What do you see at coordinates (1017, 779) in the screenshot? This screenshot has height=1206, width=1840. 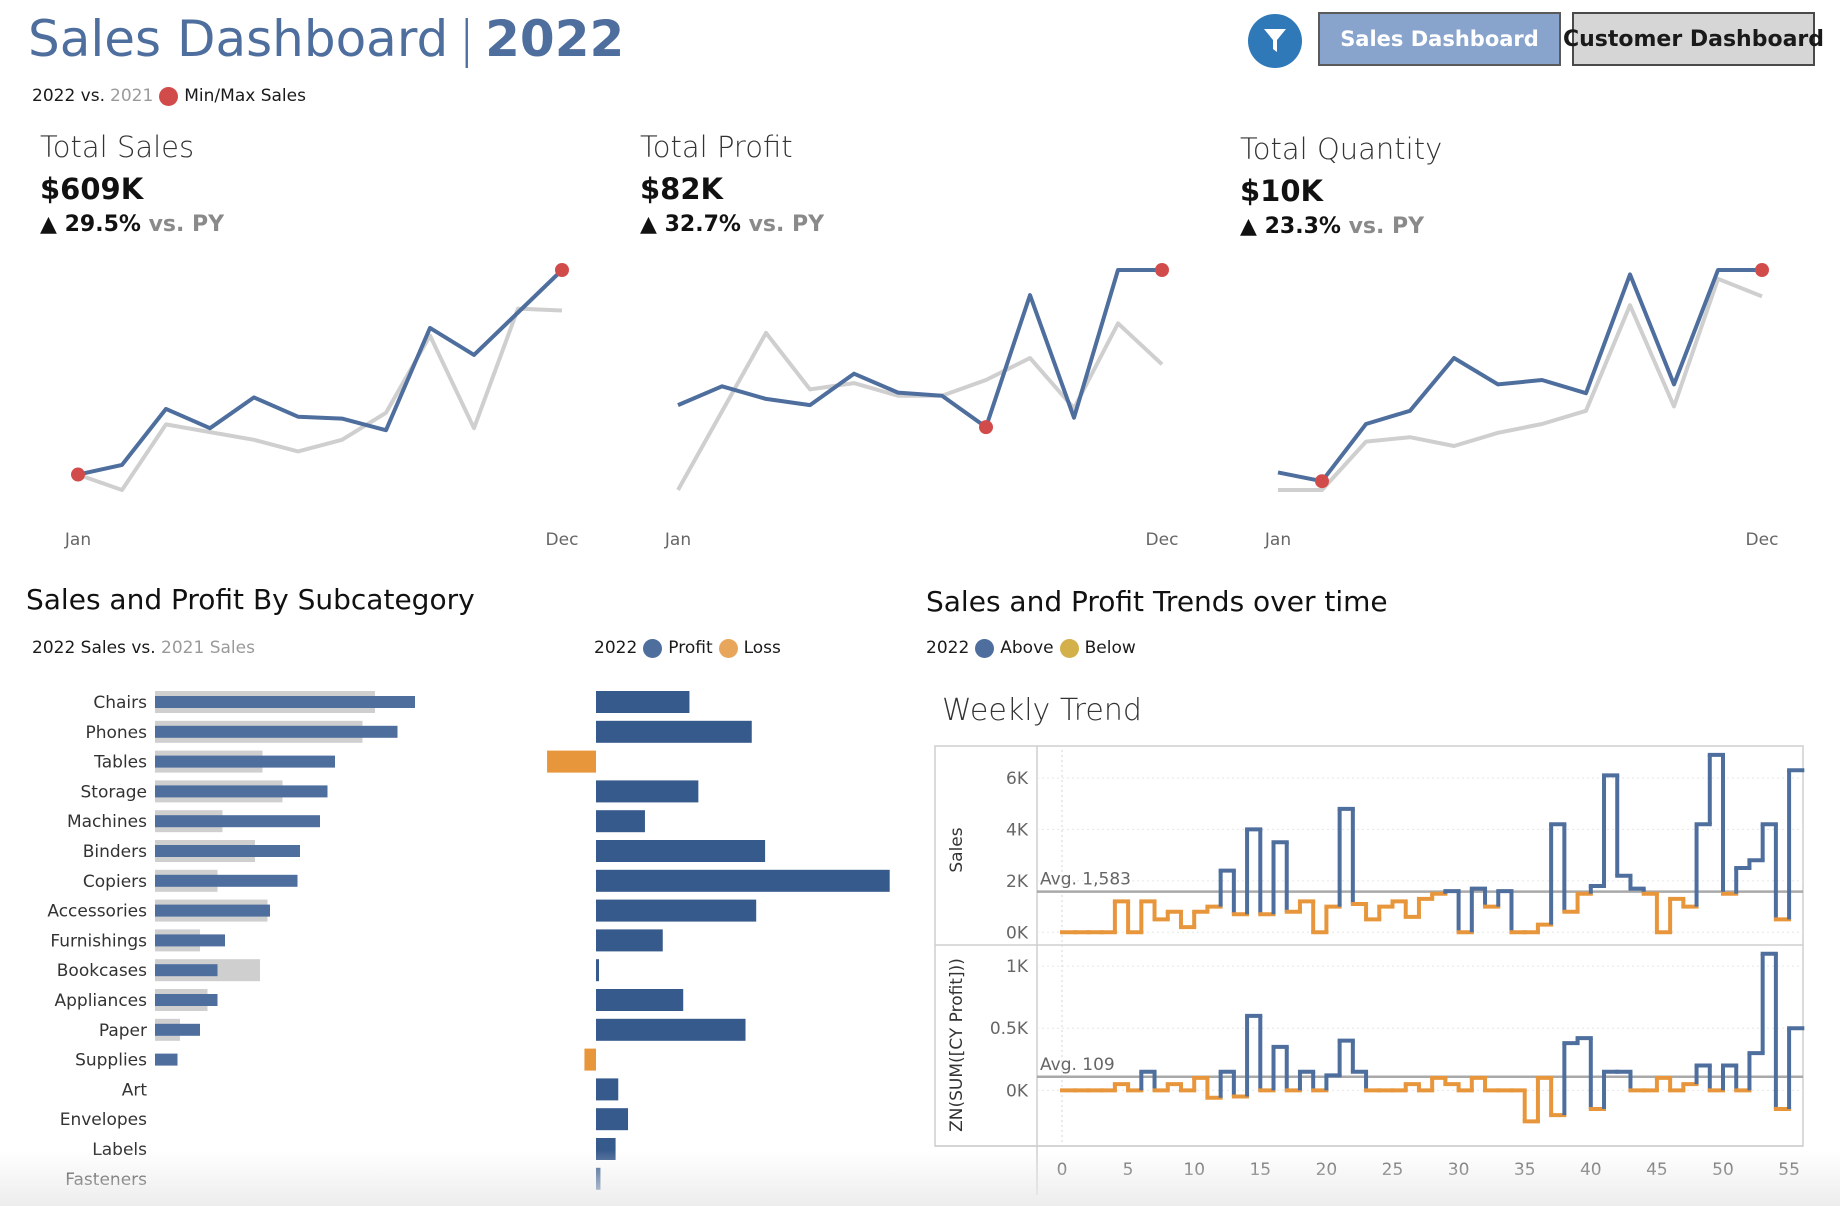 I see `y-tick-label: 6K` at bounding box center [1017, 779].